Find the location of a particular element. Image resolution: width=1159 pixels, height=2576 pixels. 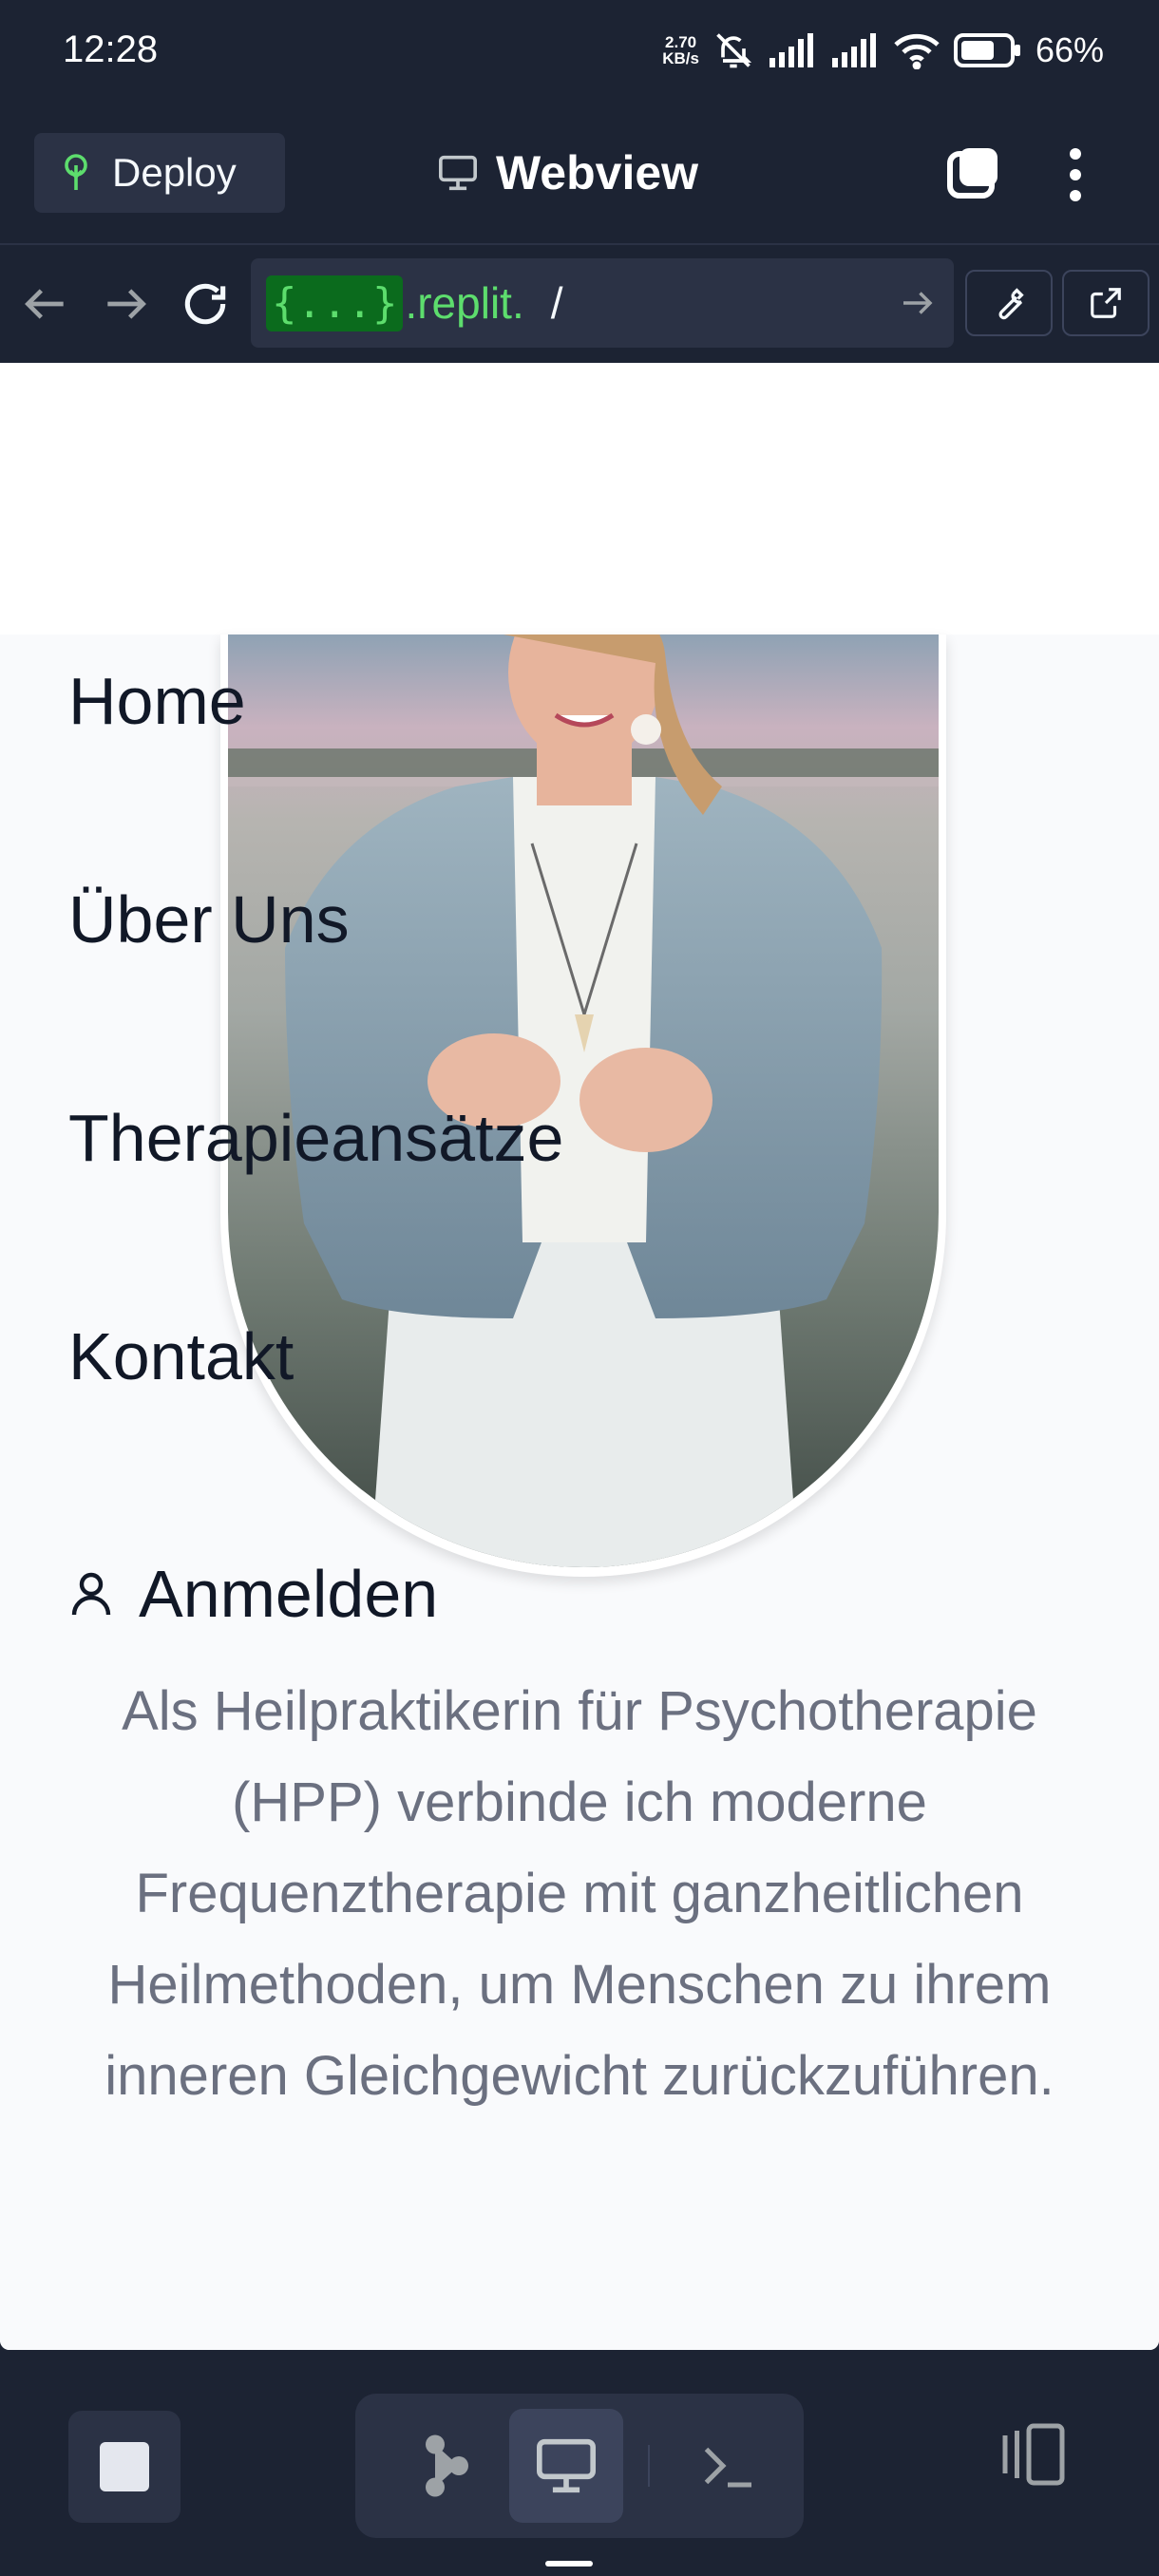

menu-item-kontakt: Kontakt is located at coordinates (181, 1356).